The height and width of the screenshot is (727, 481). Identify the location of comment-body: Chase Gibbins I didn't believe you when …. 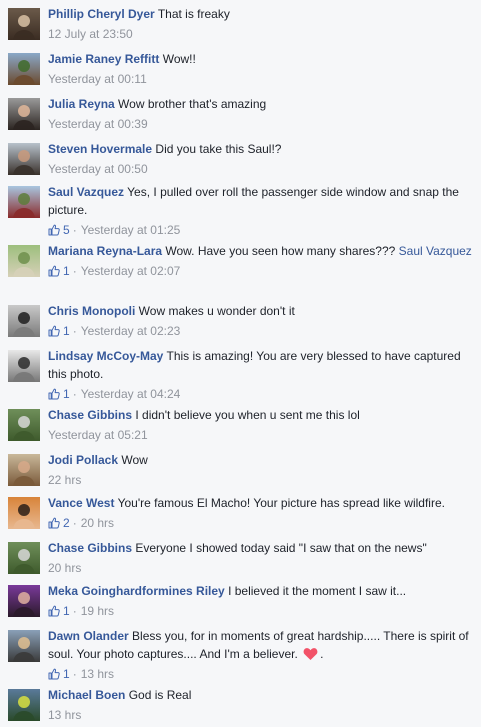
(261, 425).